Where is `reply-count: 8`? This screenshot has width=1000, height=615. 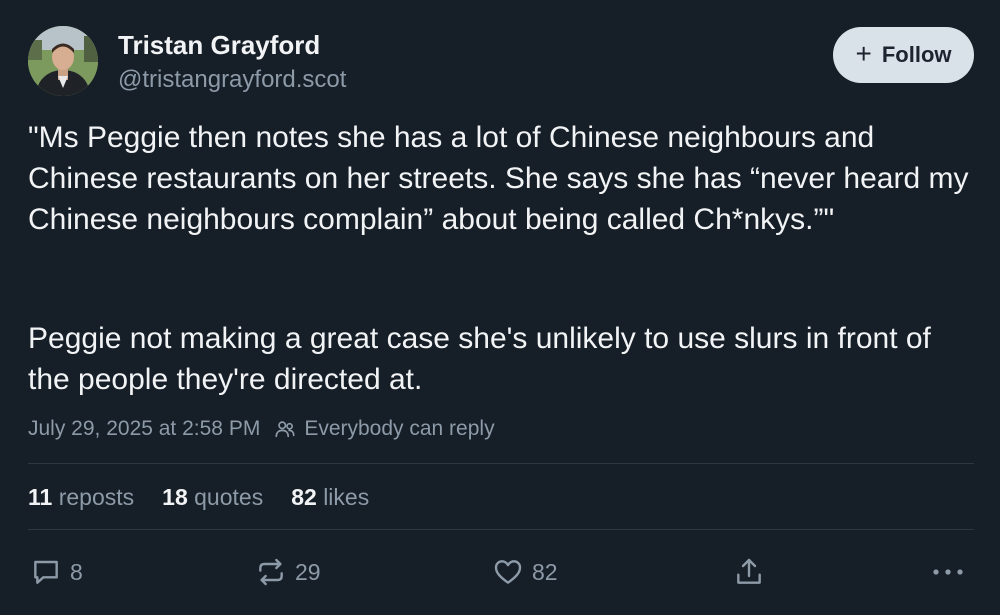
reply-count: 8 is located at coordinates (76, 571).